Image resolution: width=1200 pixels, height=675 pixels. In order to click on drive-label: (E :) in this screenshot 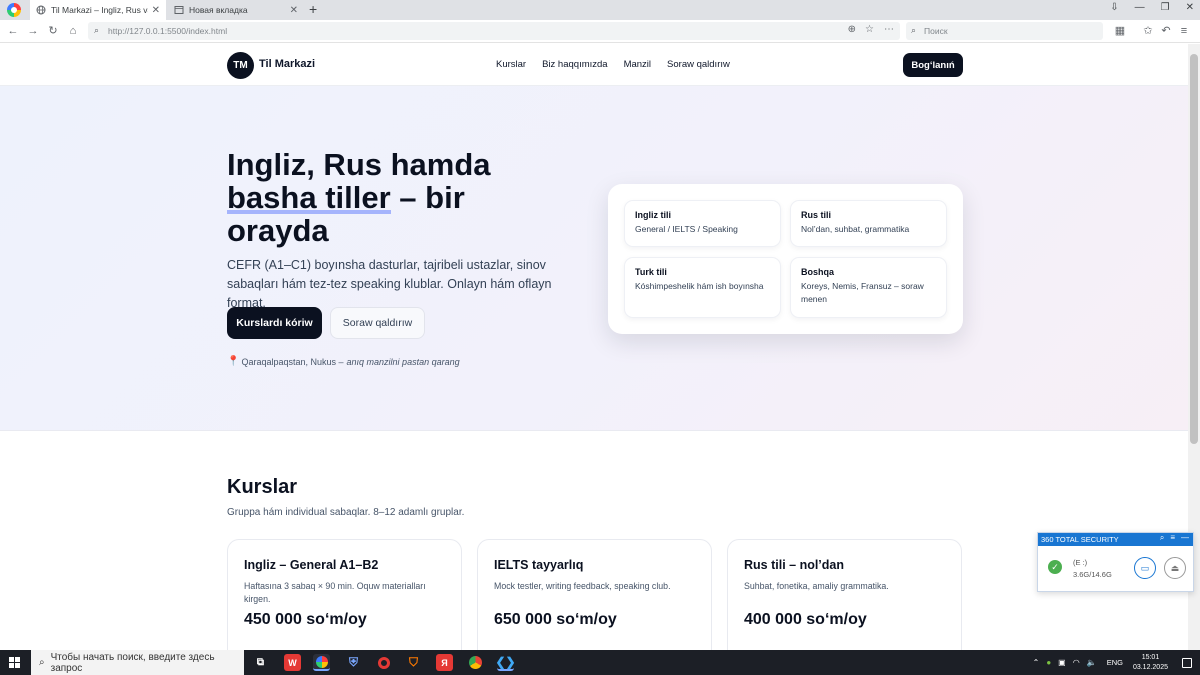, I will do `click(1080, 562)`.